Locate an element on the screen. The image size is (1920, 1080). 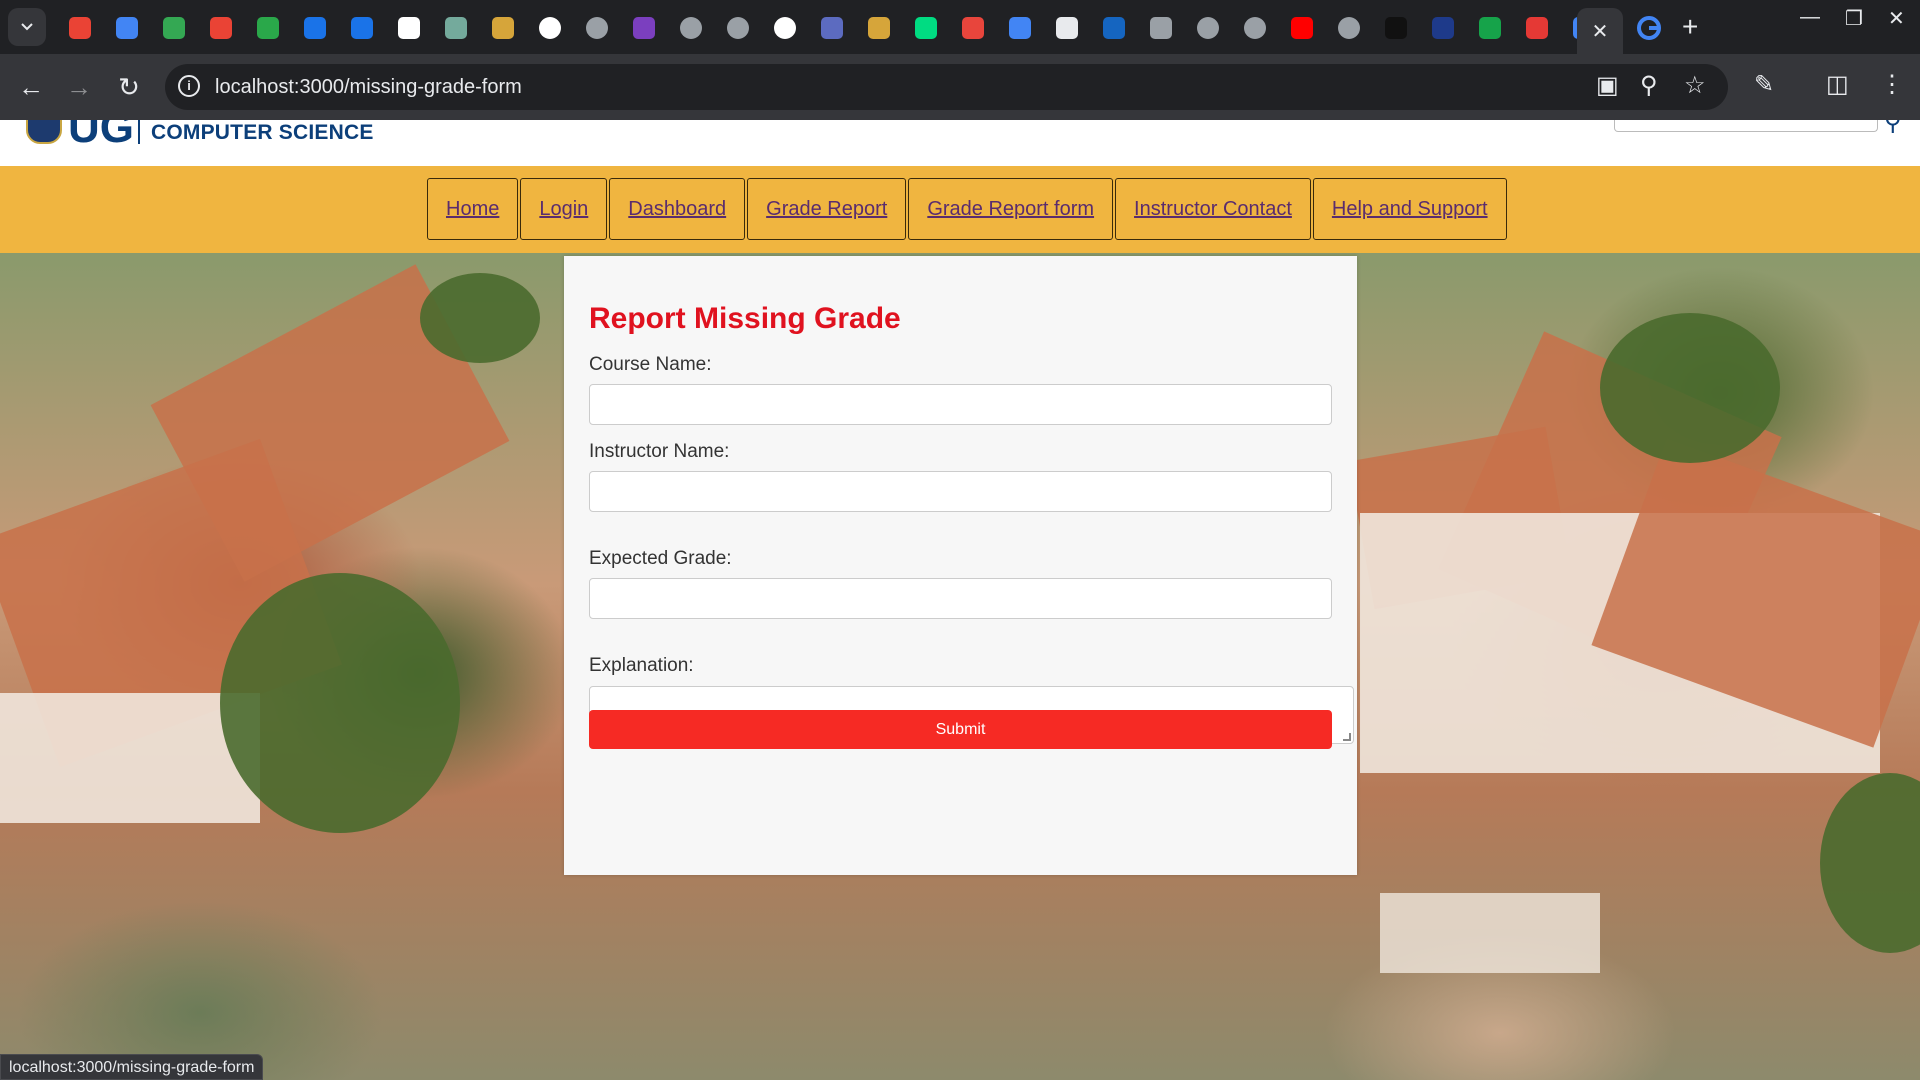
expected-grade-label: Expected Grade: is located at coordinates (660, 558).